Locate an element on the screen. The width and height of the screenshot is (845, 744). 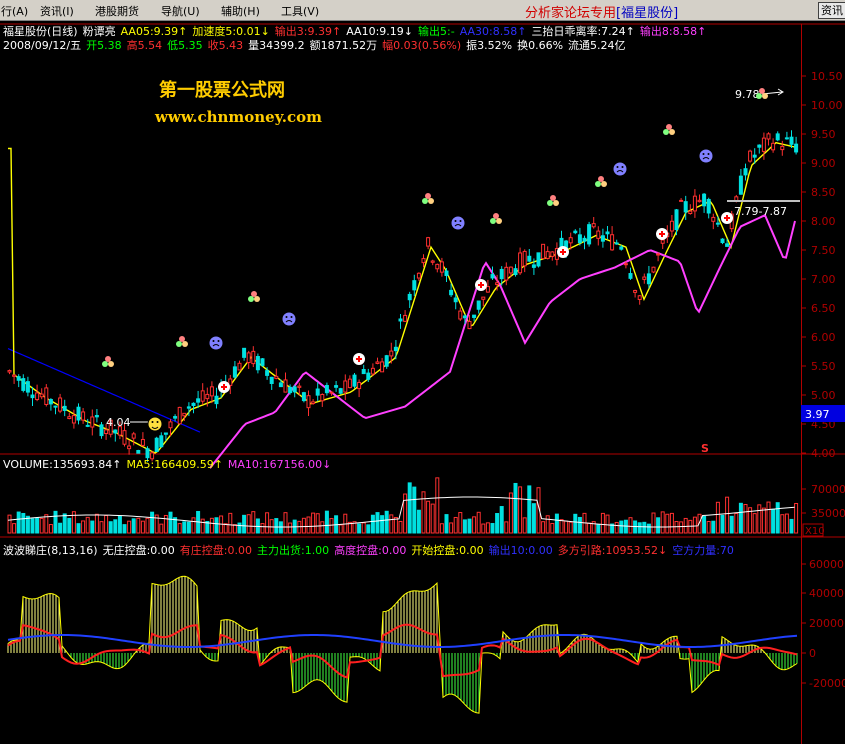
info-button: 资讯 is located at coordinates (831, 10).